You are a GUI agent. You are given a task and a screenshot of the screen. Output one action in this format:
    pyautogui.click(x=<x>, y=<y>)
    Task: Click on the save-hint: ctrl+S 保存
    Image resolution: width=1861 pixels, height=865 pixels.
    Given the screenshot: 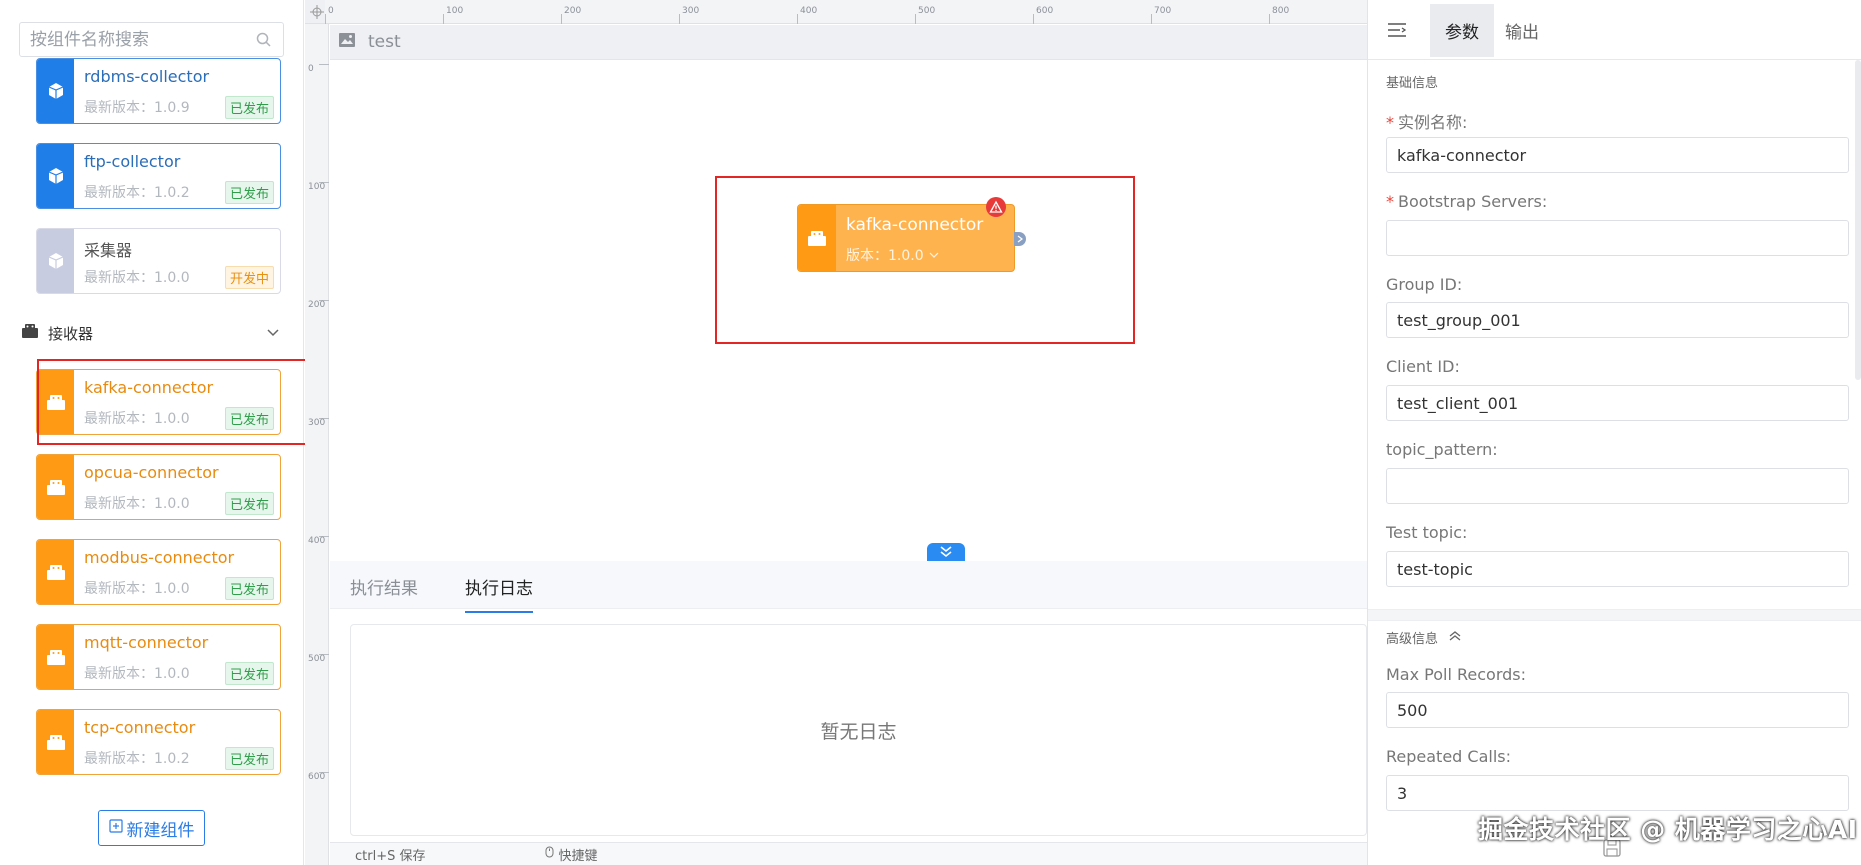 What is the action you would take?
    pyautogui.click(x=390, y=856)
    